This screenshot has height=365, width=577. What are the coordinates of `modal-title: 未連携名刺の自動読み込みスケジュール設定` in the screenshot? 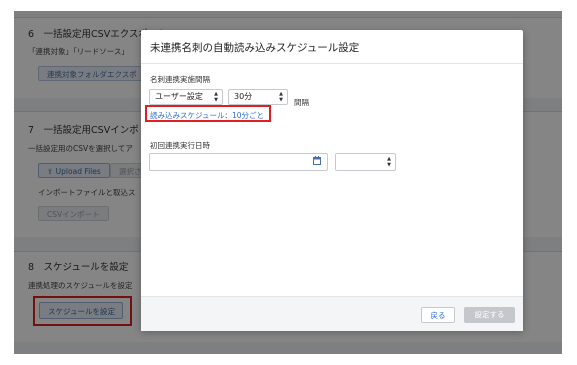 It's located at (255, 48).